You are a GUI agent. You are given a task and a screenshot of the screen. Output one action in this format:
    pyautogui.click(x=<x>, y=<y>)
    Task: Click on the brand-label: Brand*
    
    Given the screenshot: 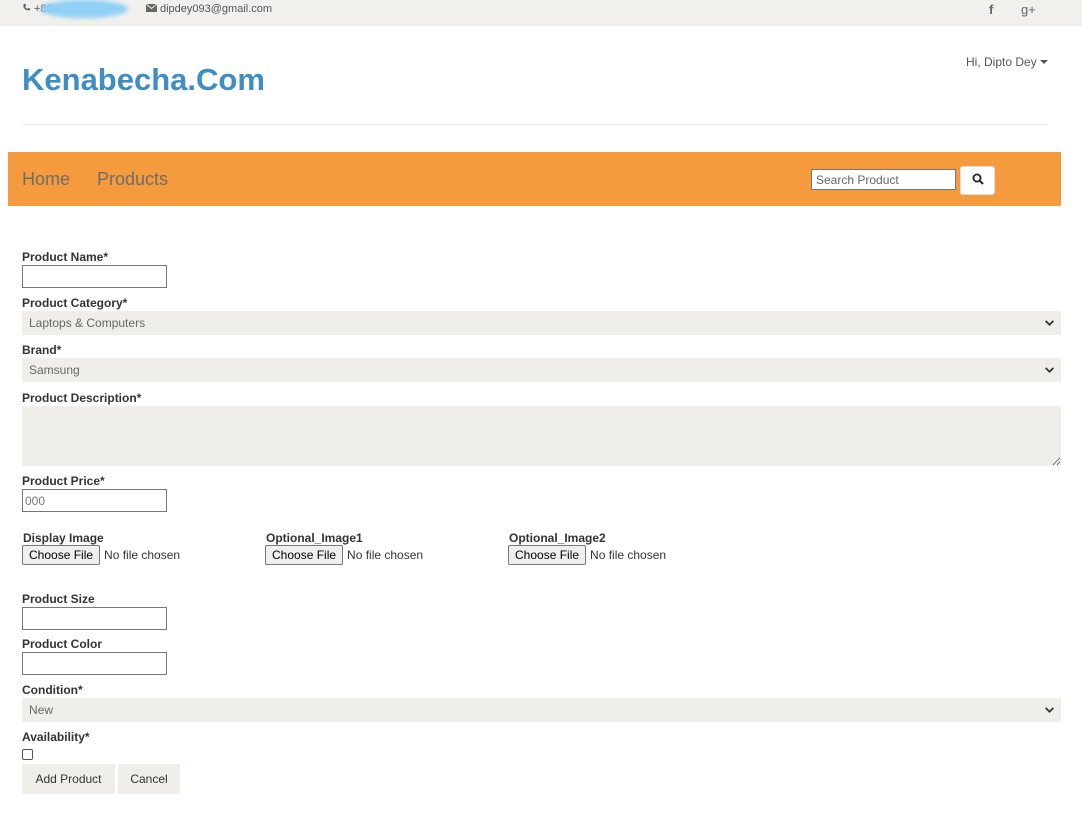 What is the action you would take?
    pyautogui.click(x=42, y=350)
    